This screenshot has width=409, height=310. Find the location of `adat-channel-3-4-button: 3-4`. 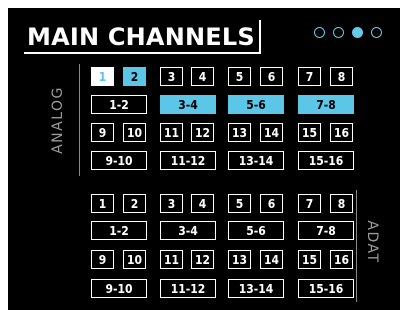

adat-channel-3-4-button: 3-4 is located at coordinates (188, 230).